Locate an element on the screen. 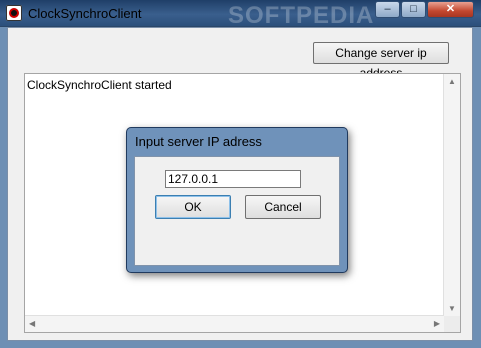 The image size is (481, 348). vertical-scrollbar: ▲ ▼ is located at coordinates (451, 195).